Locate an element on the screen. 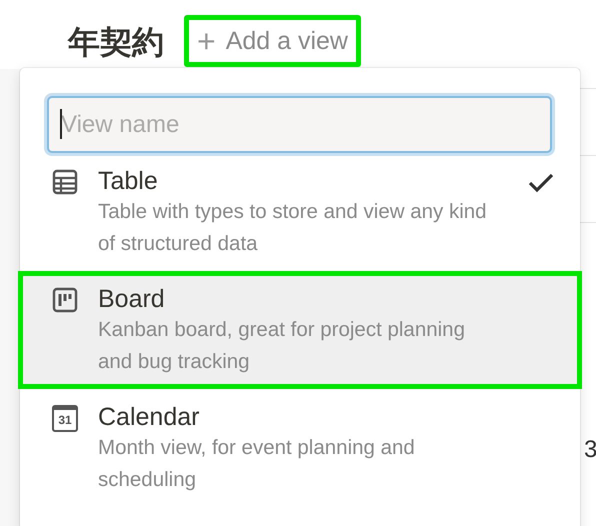 The image size is (596, 526). page-title: 年契約 is located at coordinates (116, 42).